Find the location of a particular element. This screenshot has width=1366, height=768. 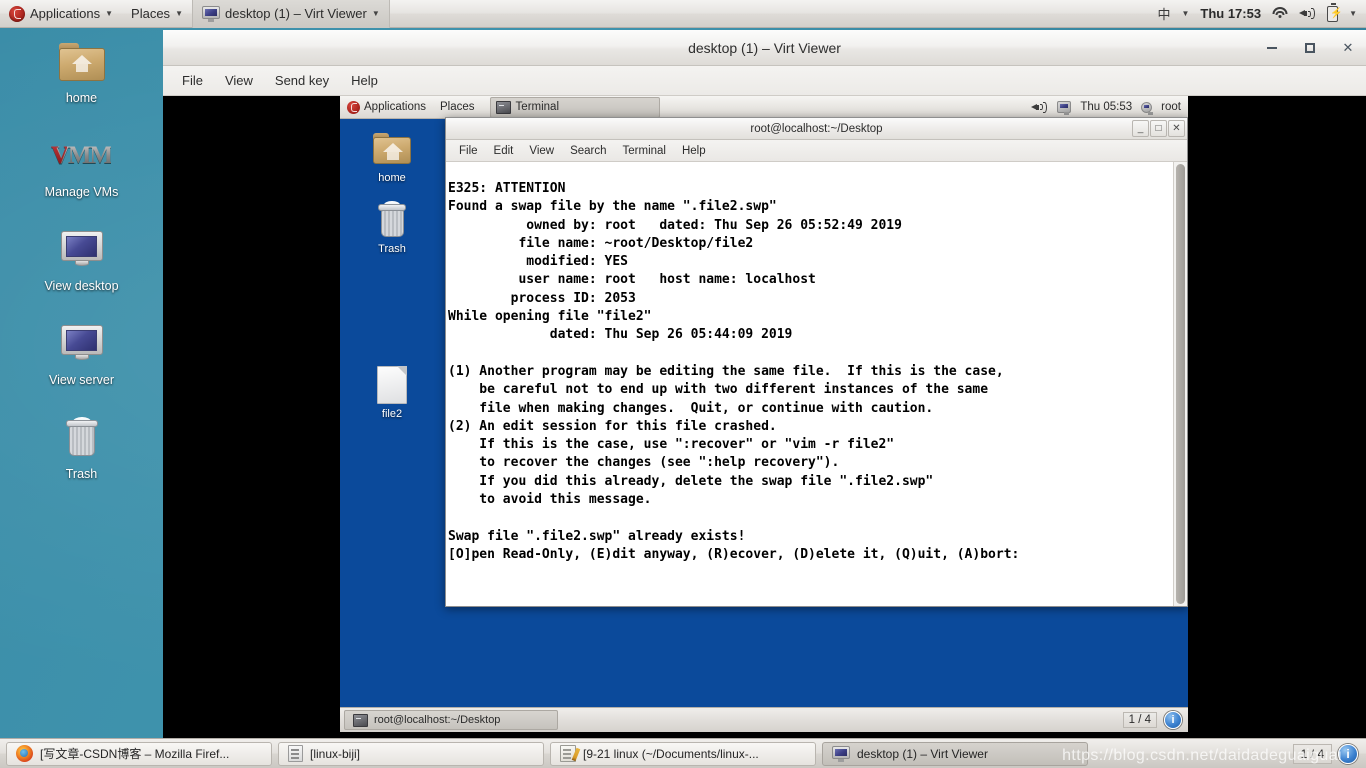

host-applications-menu: Applications ▼ is located at coordinates (61, 14).